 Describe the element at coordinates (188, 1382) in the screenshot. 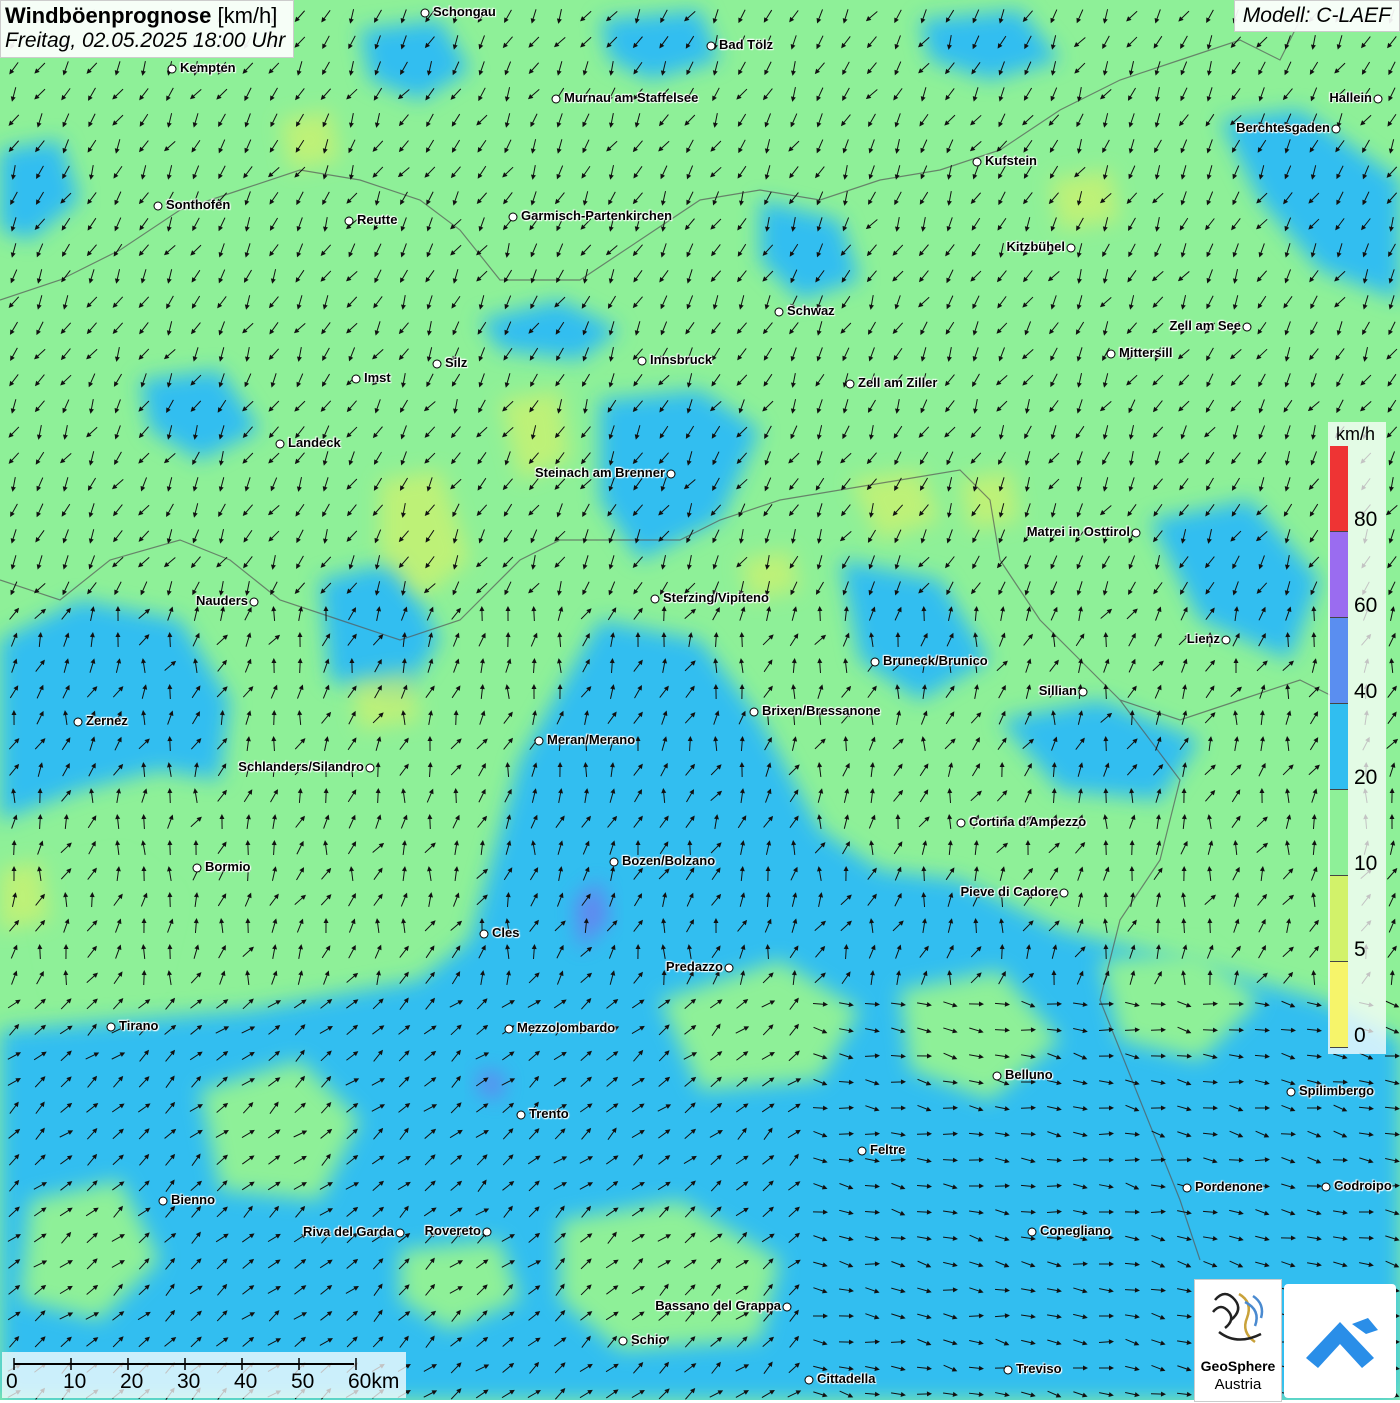

I see `scale-label: 30` at that location.